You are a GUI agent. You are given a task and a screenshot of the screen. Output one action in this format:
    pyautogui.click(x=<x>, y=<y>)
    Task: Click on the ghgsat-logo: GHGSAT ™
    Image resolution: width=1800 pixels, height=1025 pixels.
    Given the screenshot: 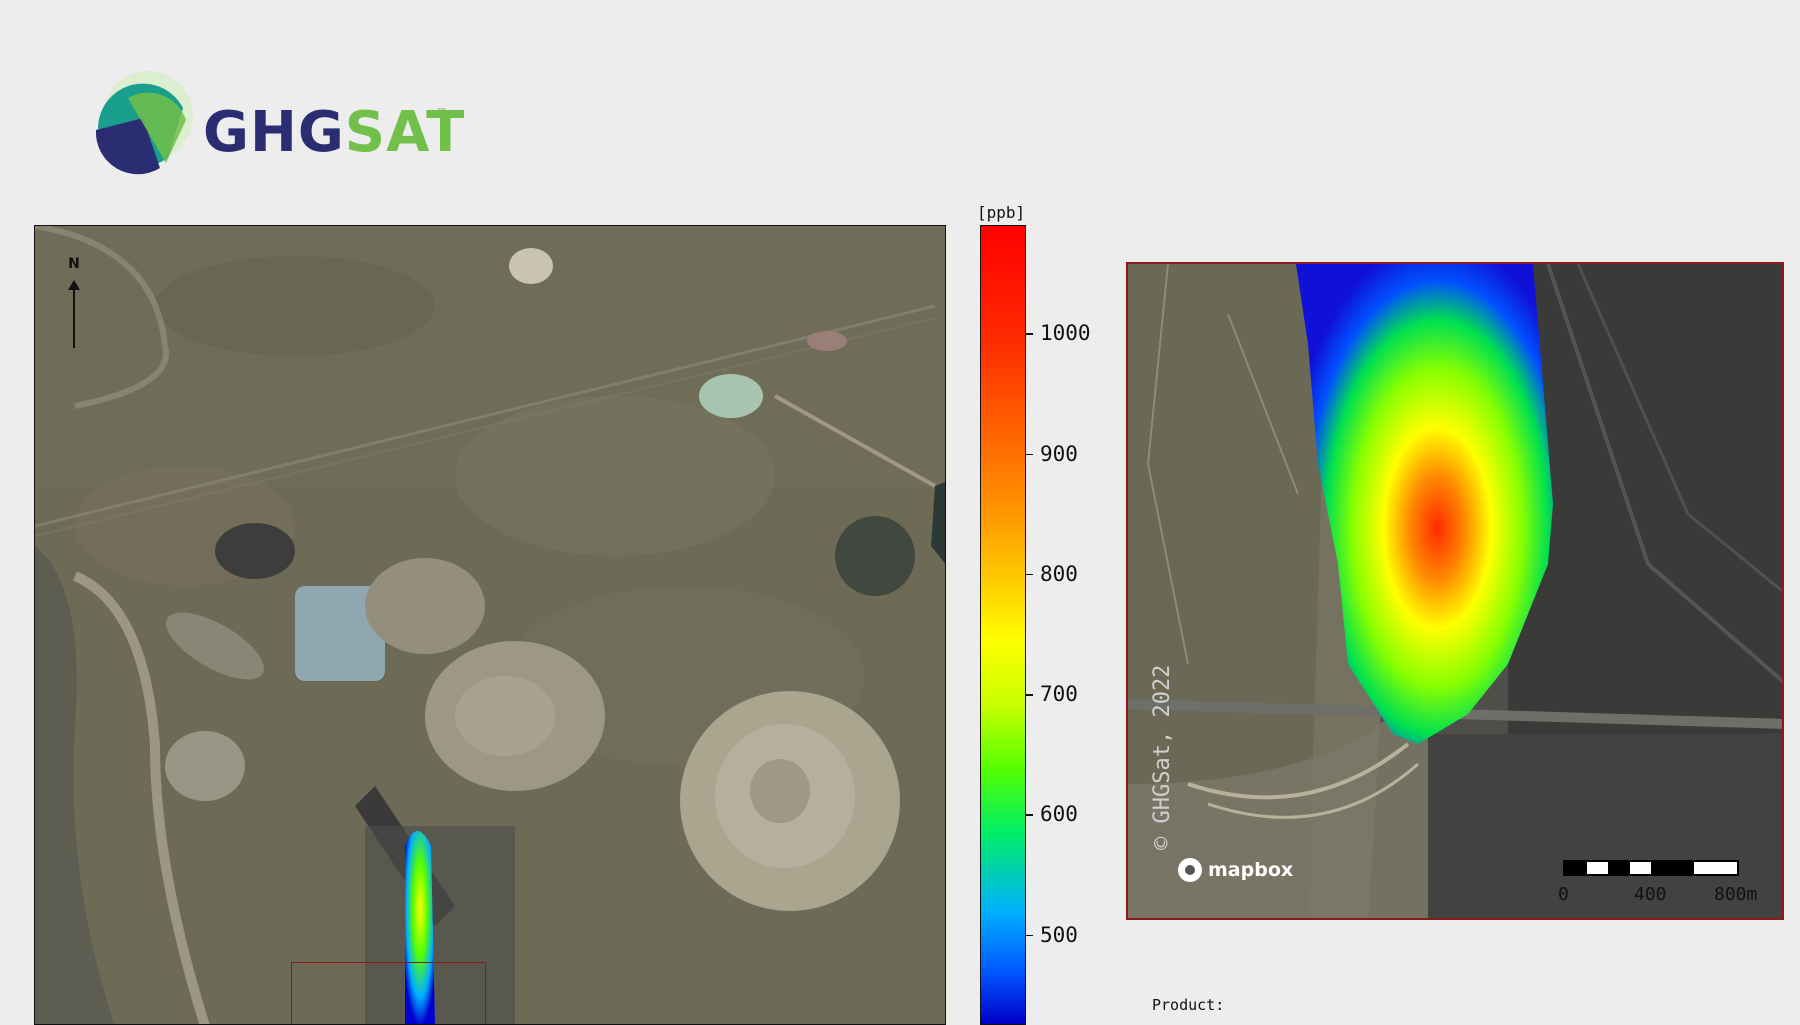 What is the action you would take?
    pyautogui.click(x=278, y=123)
    